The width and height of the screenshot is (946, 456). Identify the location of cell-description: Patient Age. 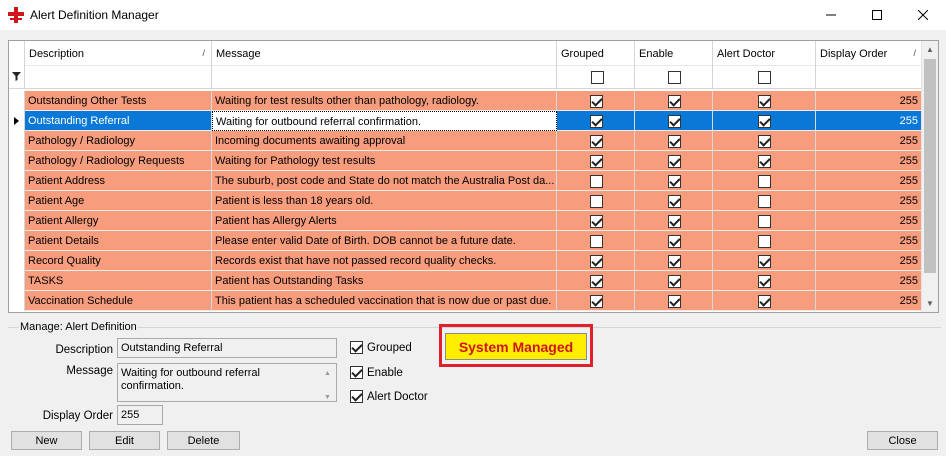
(118, 201).